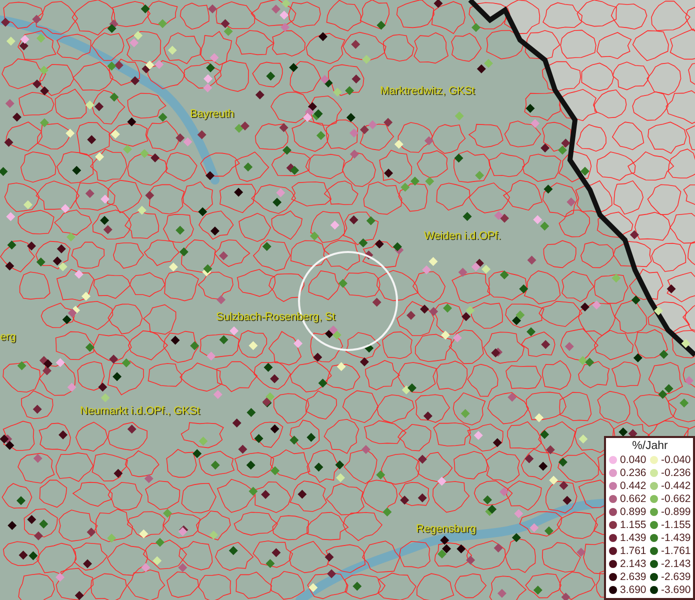 This screenshot has width=695, height=600. What do you see at coordinates (446, 529) in the screenshot?
I see `place-label: Regensburg` at bounding box center [446, 529].